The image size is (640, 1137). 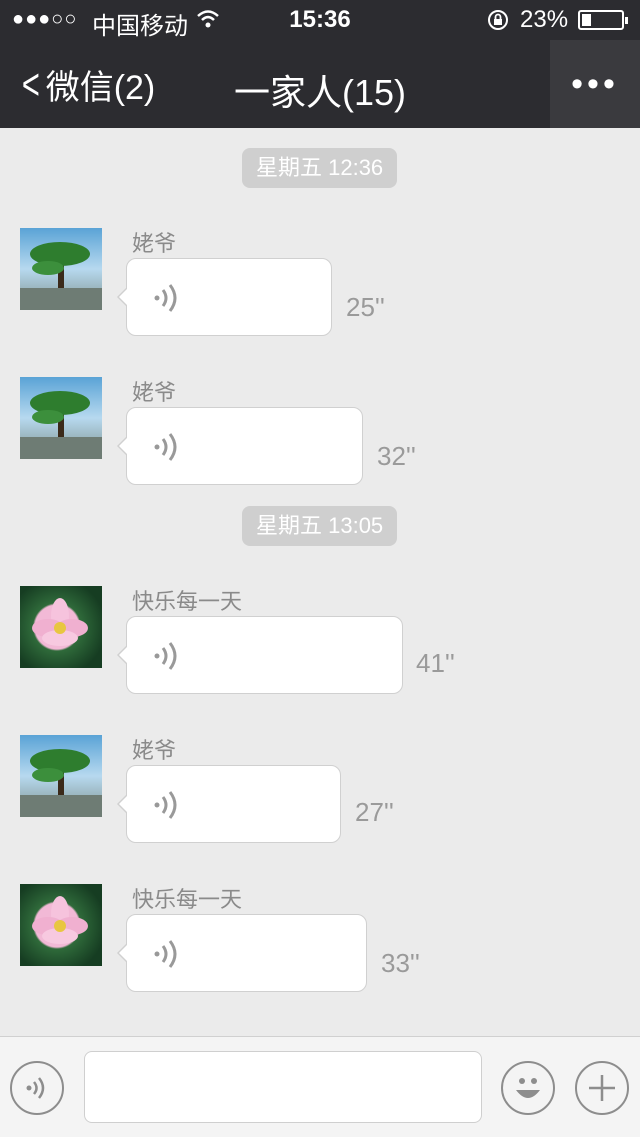 What do you see at coordinates (320, 20) in the screenshot?
I see `status-bar: ●●●○○ 中国移动 15:36 23%` at bounding box center [320, 20].